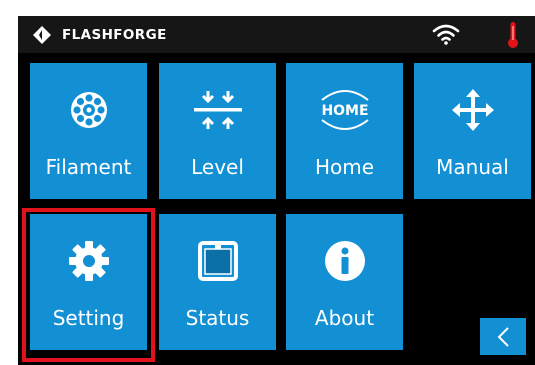 The image size is (535, 365). I want to click on printer-status-icon, so click(217, 261).